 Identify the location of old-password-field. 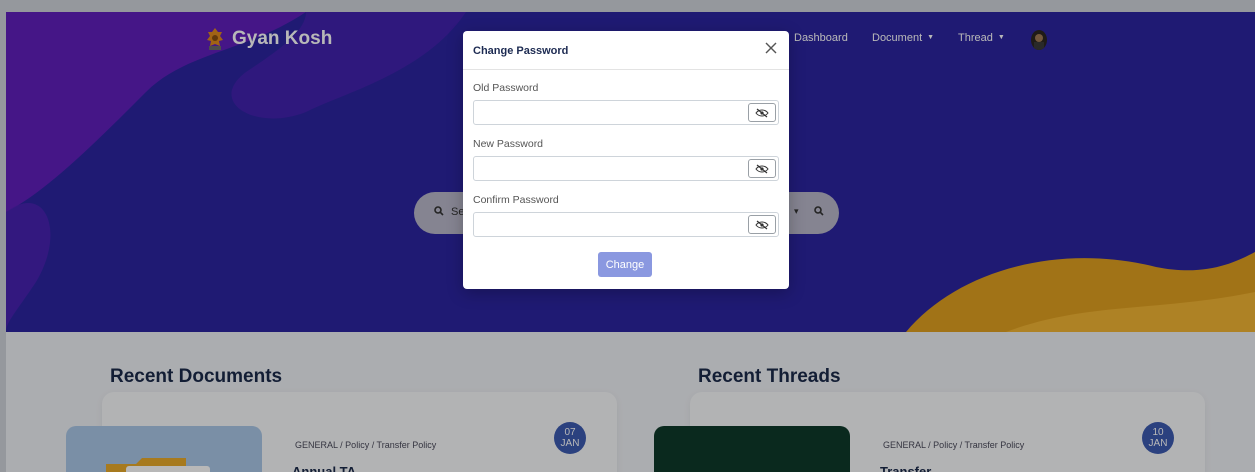
(626, 112).